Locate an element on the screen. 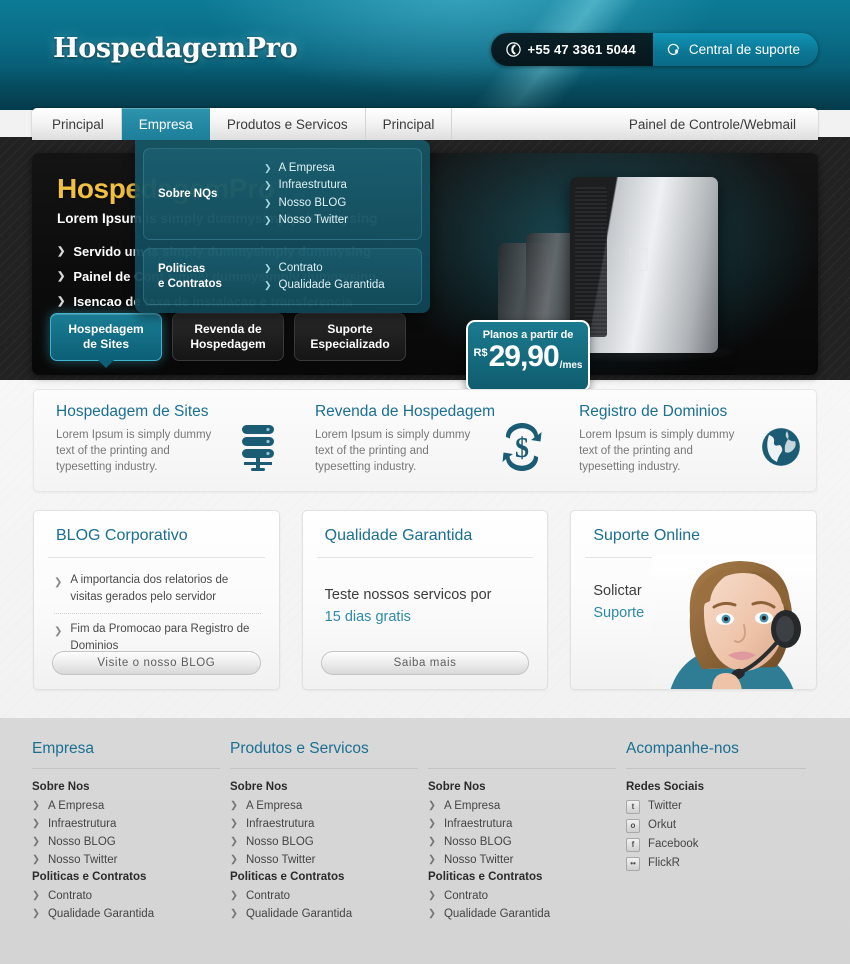 The image size is (850, 964). social-link-label: Twitter is located at coordinates (665, 806).